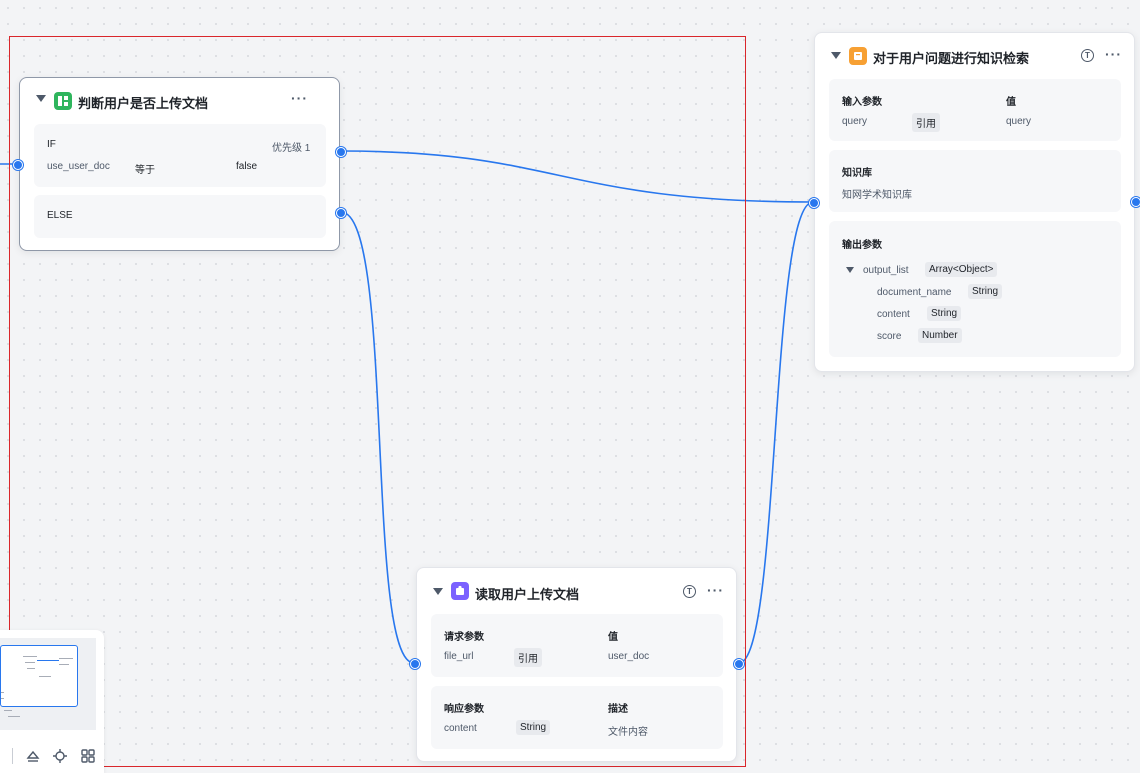 The image size is (1140, 773). I want to click on knowledge-output-port, so click(1135, 202).